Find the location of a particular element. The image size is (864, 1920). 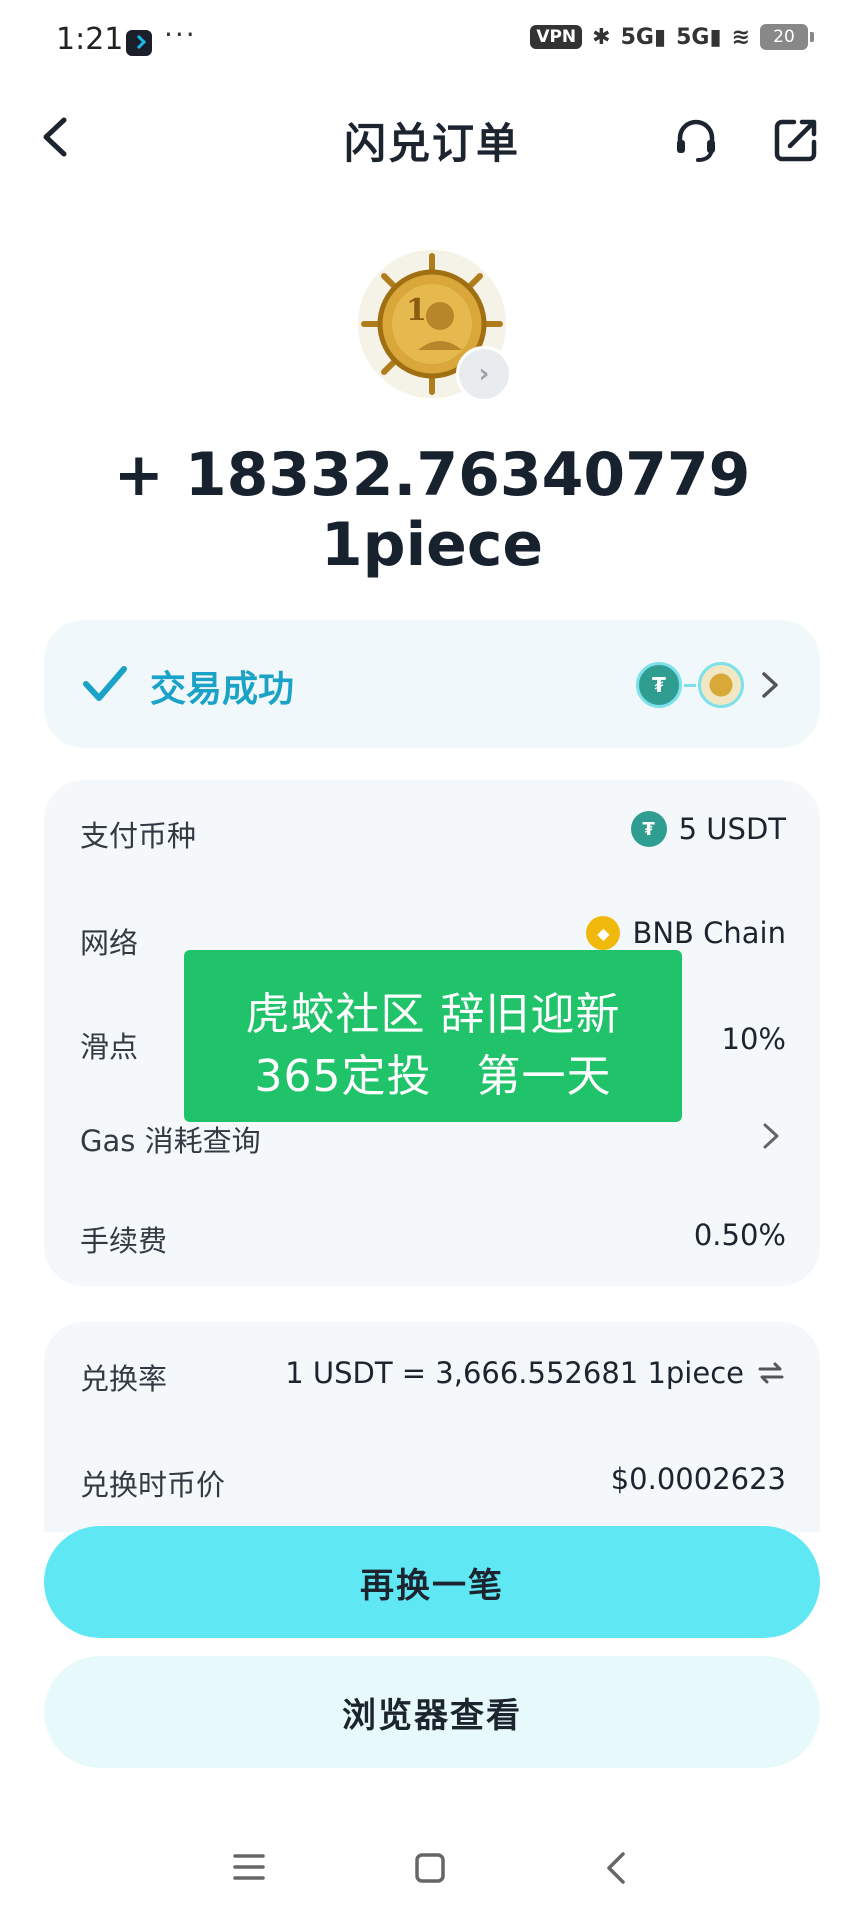

pay-currency-label: 支付币种 is located at coordinates (138, 836).